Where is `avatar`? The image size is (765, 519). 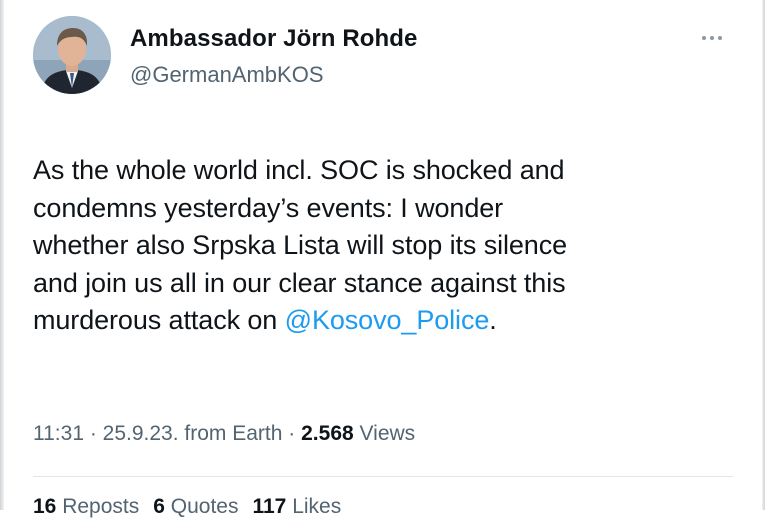 avatar is located at coordinates (72, 55).